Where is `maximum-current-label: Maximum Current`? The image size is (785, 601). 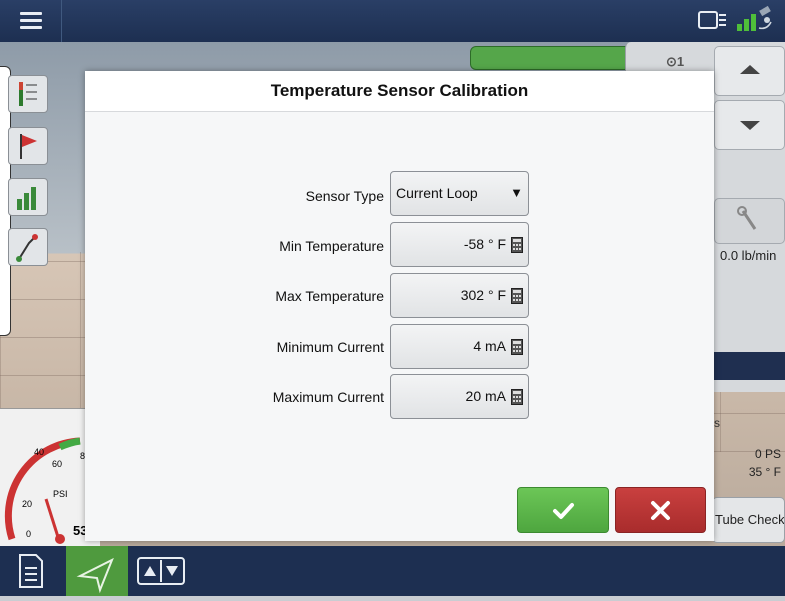 maximum-current-label: Maximum Current is located at coordinates (328, 397).